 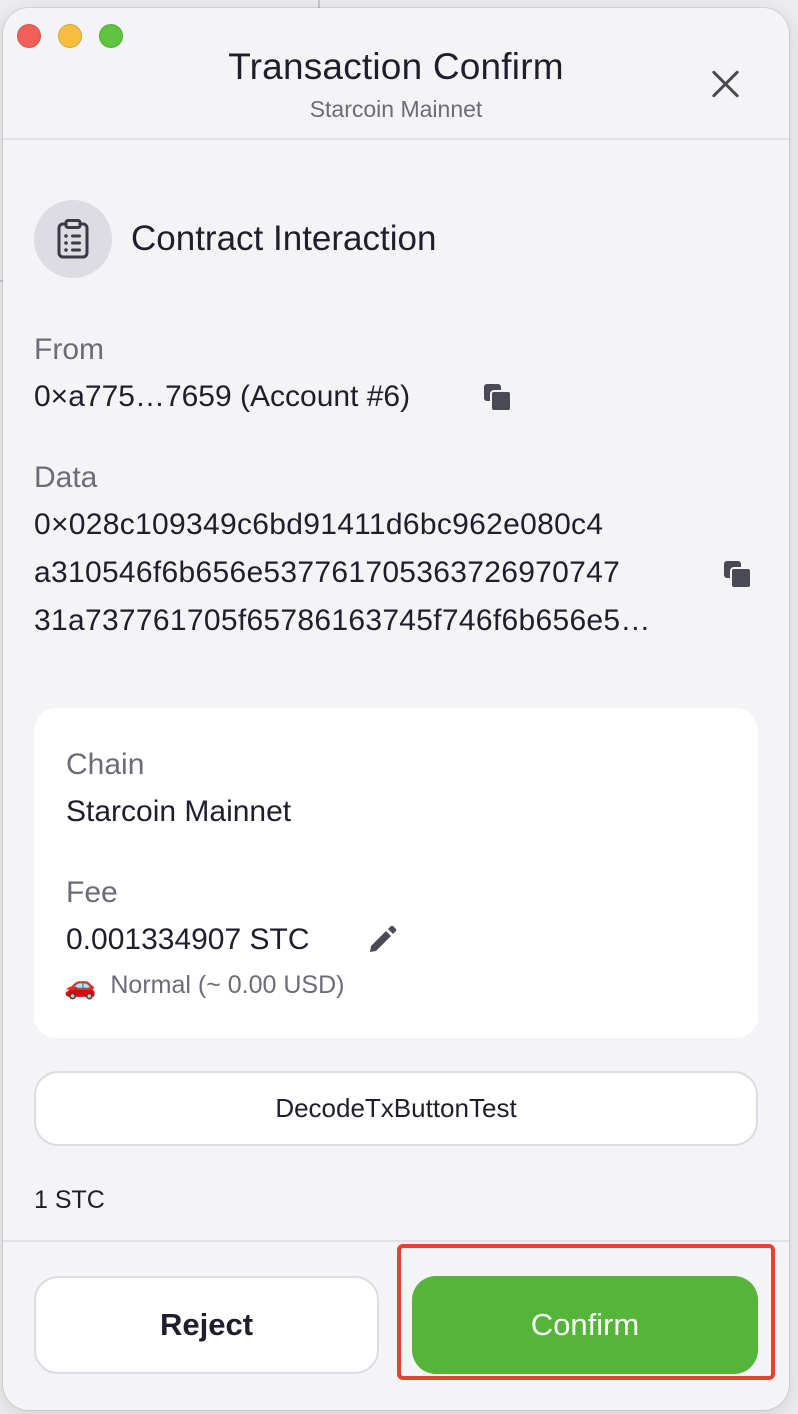 I want to click on clipboard-icon, so click(x=73, y=239).